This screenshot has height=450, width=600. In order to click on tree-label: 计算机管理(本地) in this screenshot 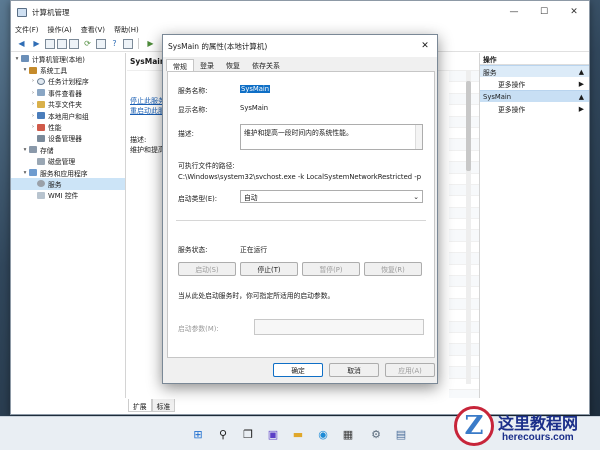, I will do `click(58, 59)`.